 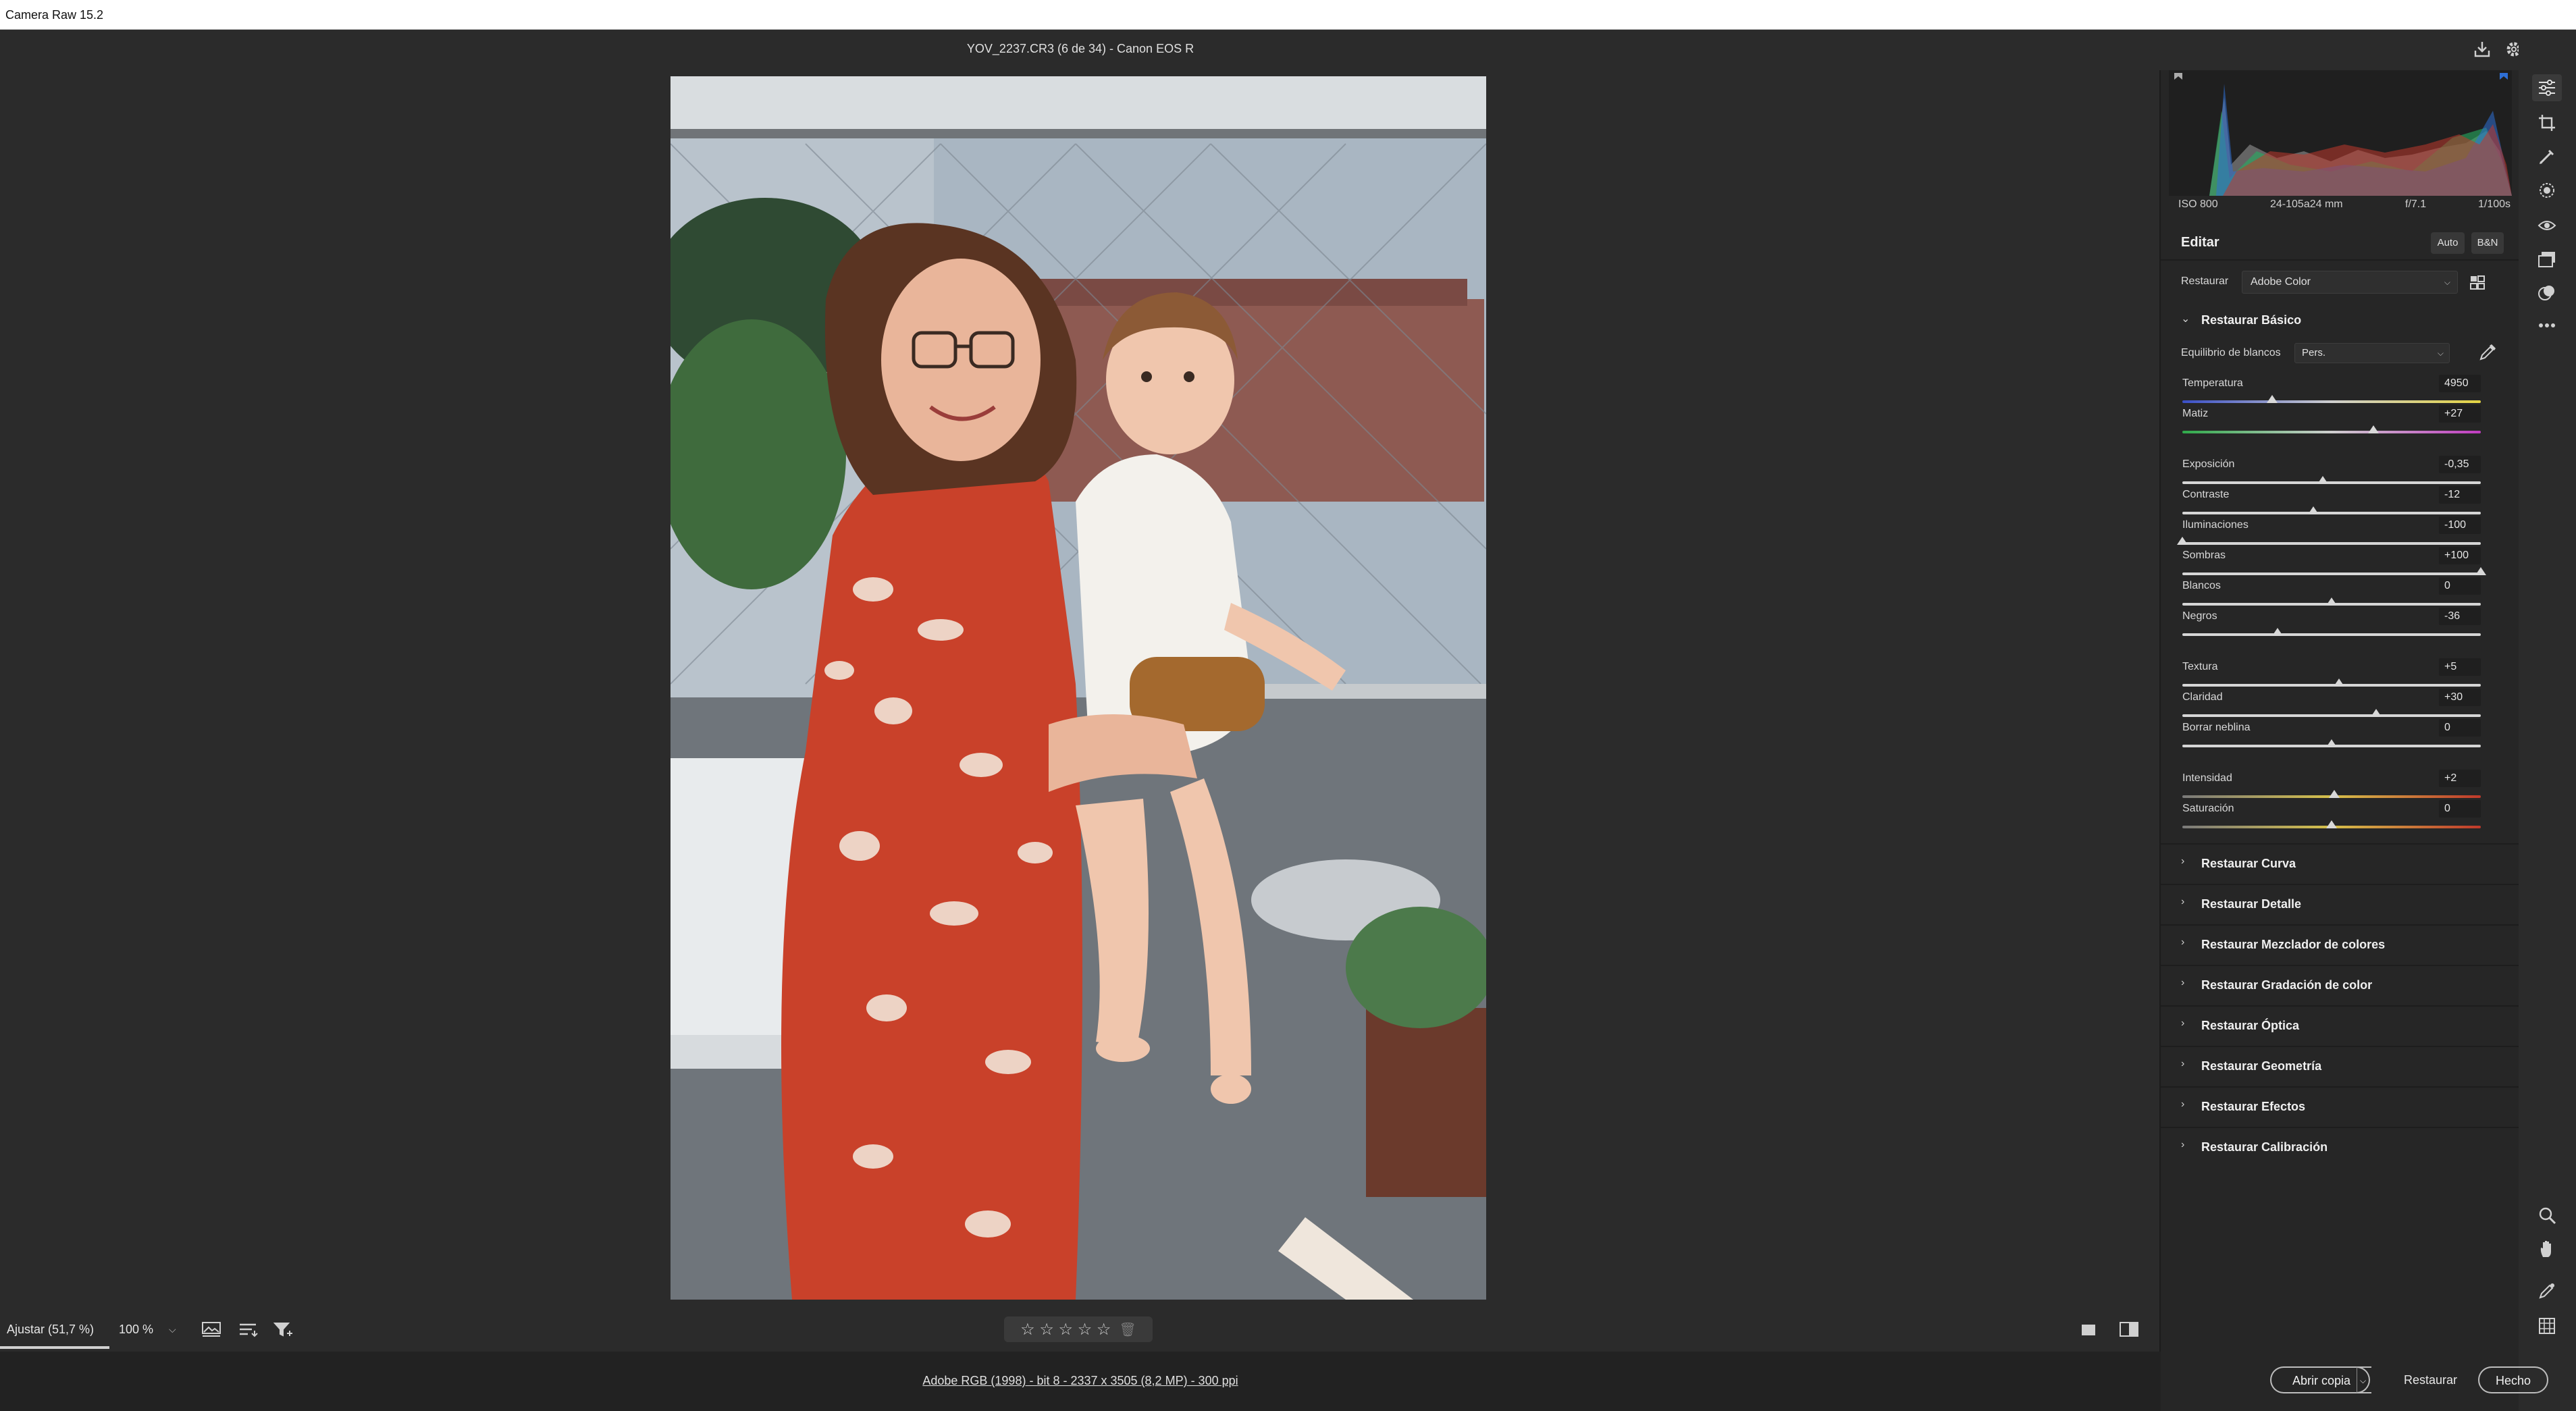 What do you see at coordinates (2460, 667) in the screenshot?
I see `slider-value-field: +5` at bounding box center [2460, 667].